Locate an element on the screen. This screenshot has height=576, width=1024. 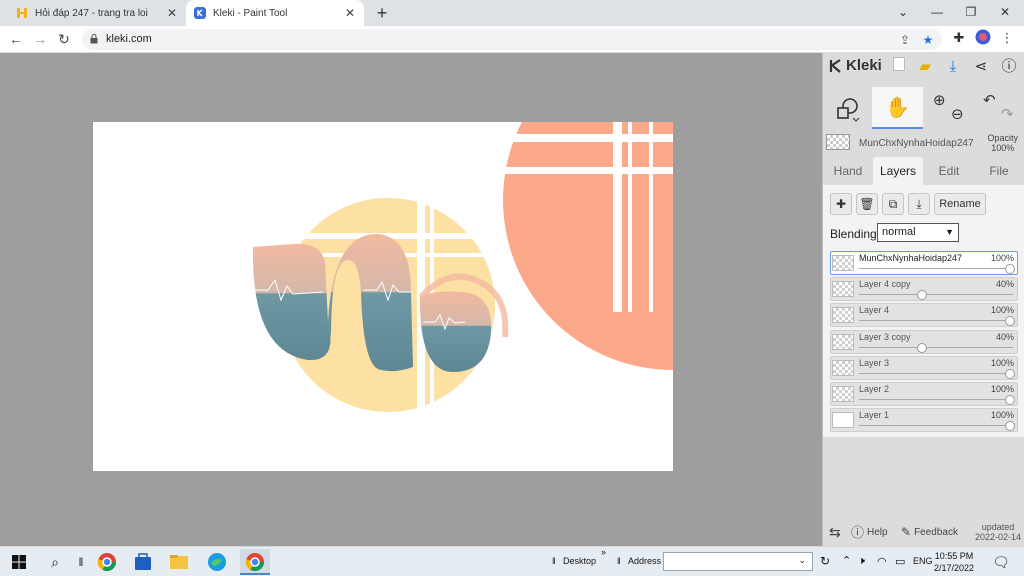
hoidap-favicon-icon is located at coordinates (22, 13).